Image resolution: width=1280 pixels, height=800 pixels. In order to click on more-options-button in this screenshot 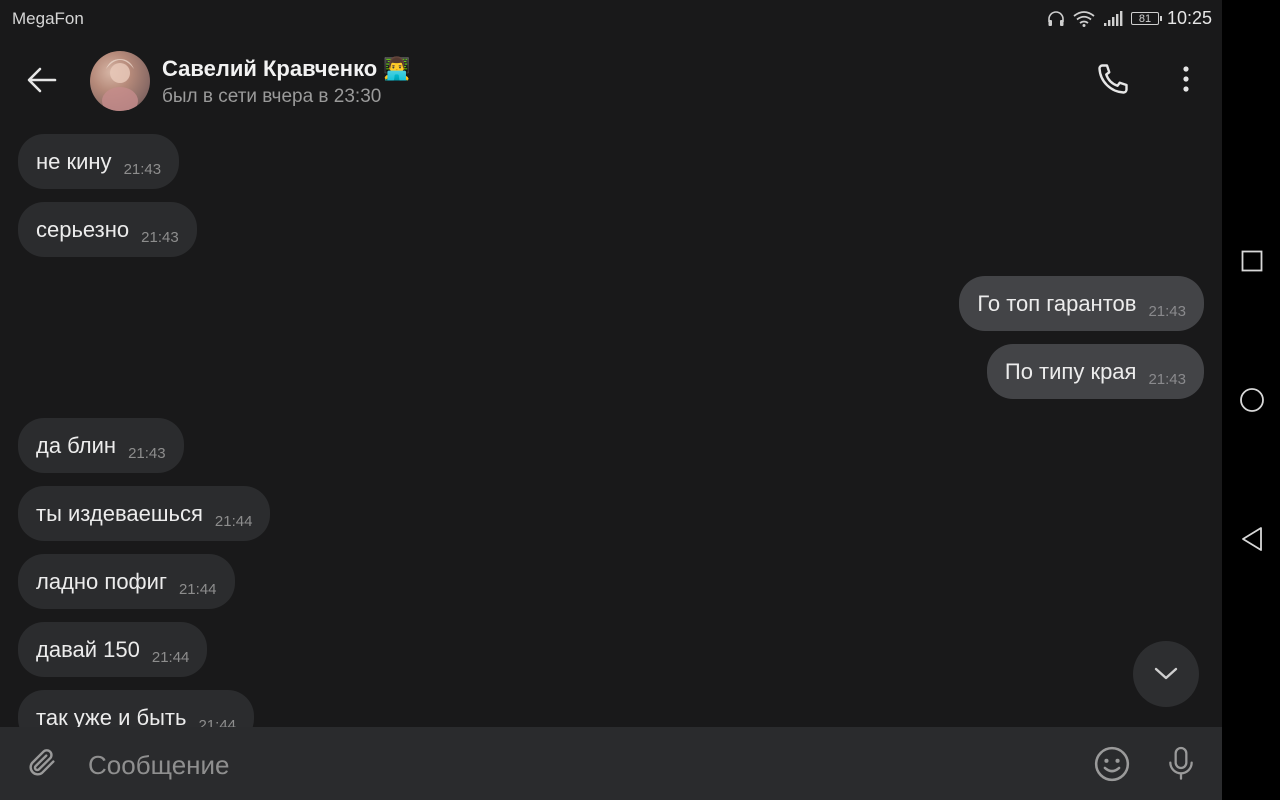, I will do `click(1186, 79)`.